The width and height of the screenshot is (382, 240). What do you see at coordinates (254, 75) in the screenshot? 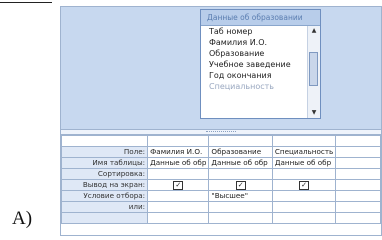
I see `field-list-item: Год окончания` at bounding box center [254, 75].